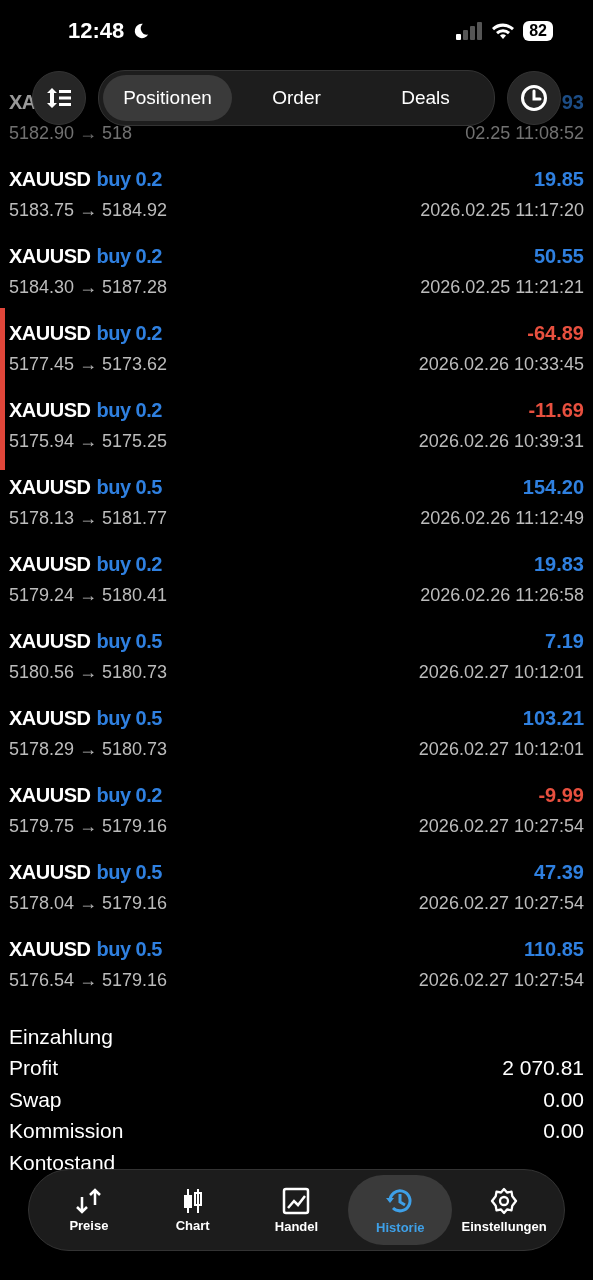 The image size is (593, 1280). Describe the element at coordinates (556, 410) in the screenshot. I see `profit-value: -11.69` at that location.